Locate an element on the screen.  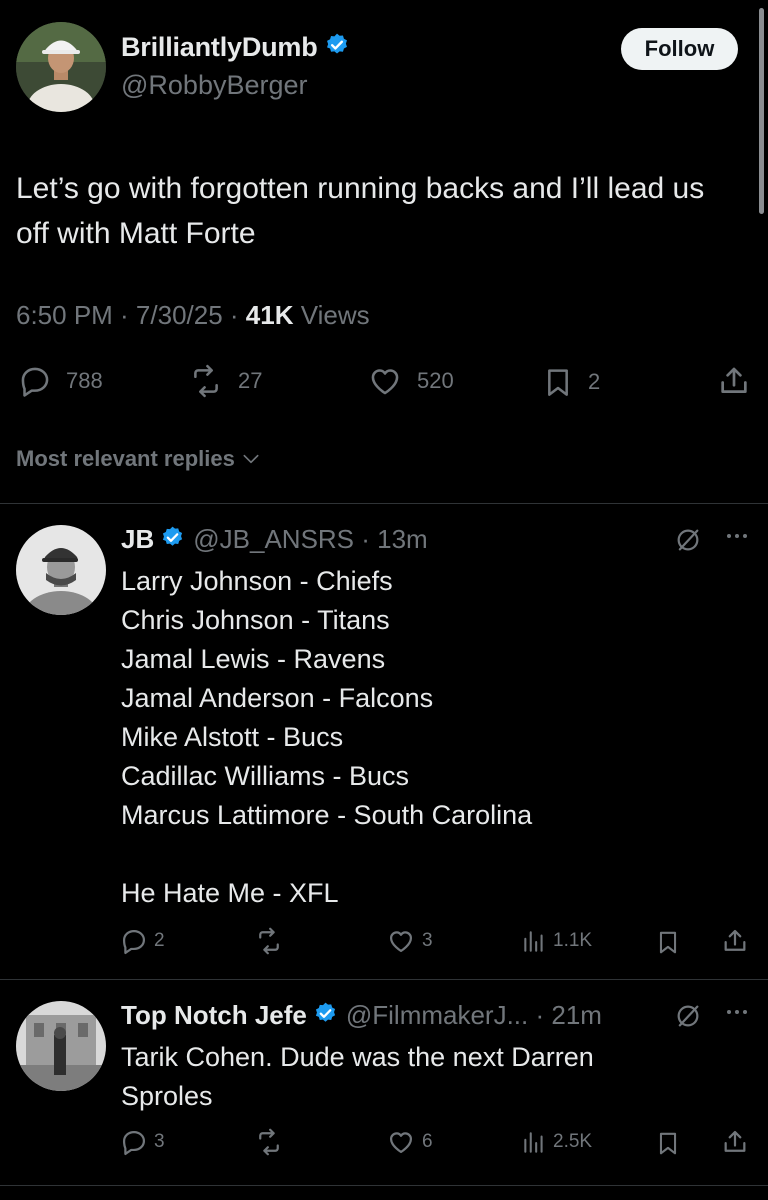
repost-button: 27 is located at coordinates (225, 381).